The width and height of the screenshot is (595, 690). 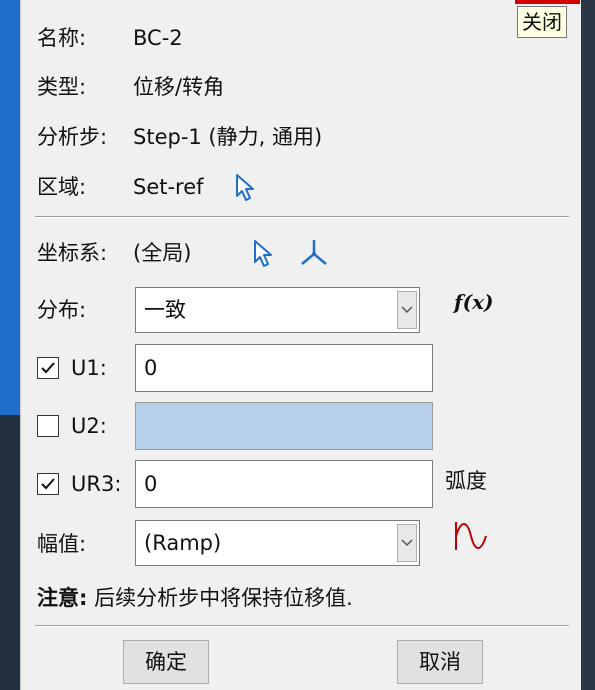 What do you see at coordinates (72, 253) in the screenshot?
I see `csys-label: 坐标系:` at bounding box center [72, 253].